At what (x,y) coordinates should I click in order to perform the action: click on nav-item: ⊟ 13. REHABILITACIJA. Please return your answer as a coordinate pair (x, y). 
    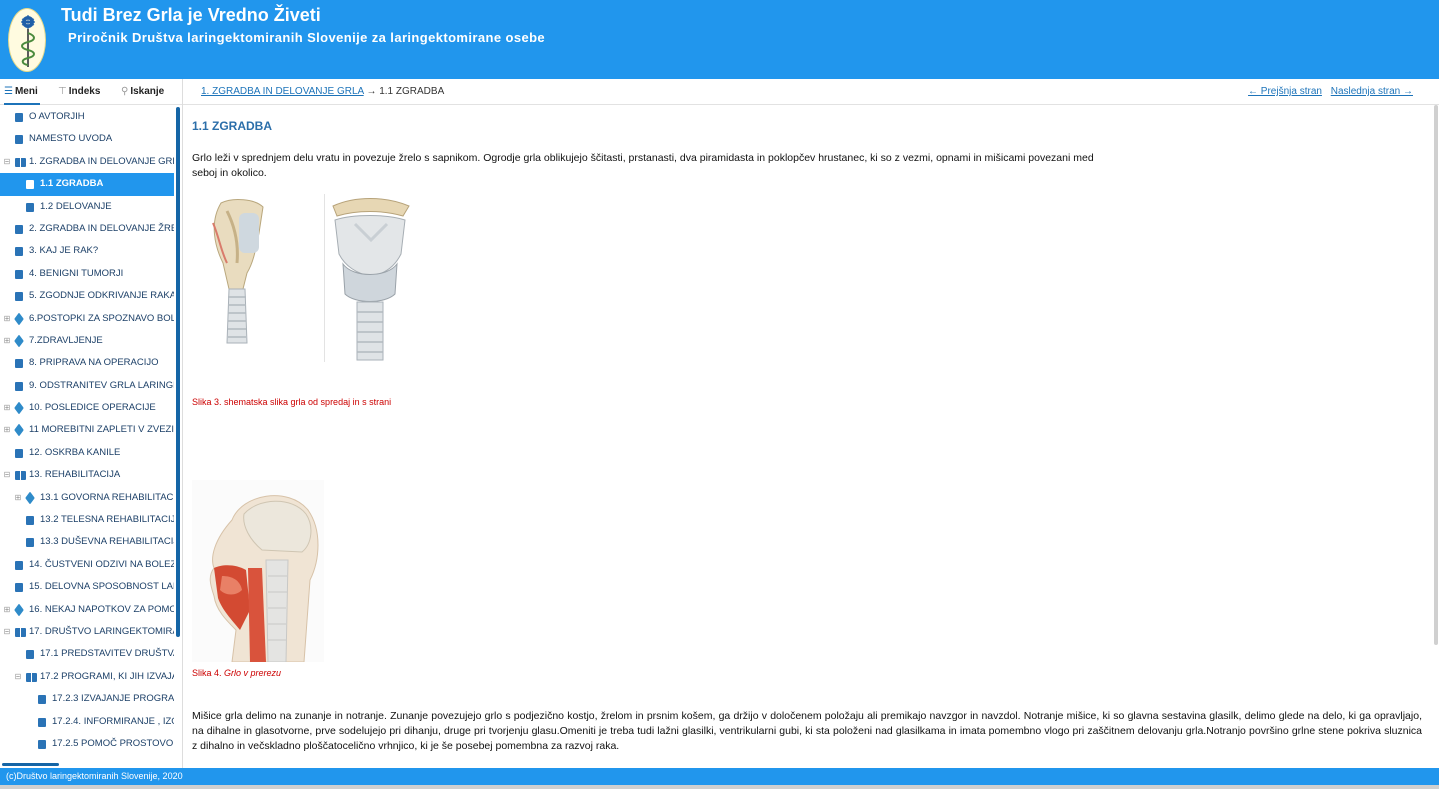
    Looking at the image, I should click on (87, 475).